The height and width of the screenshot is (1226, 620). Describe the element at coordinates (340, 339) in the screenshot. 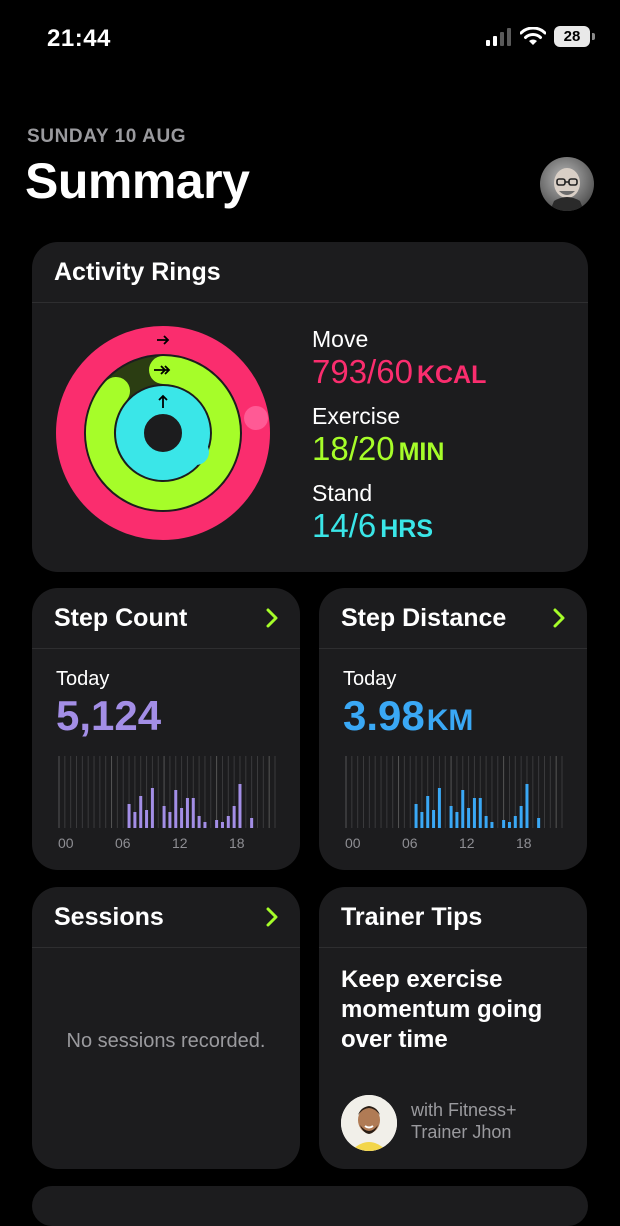

I see `move-label: Move` at that location.